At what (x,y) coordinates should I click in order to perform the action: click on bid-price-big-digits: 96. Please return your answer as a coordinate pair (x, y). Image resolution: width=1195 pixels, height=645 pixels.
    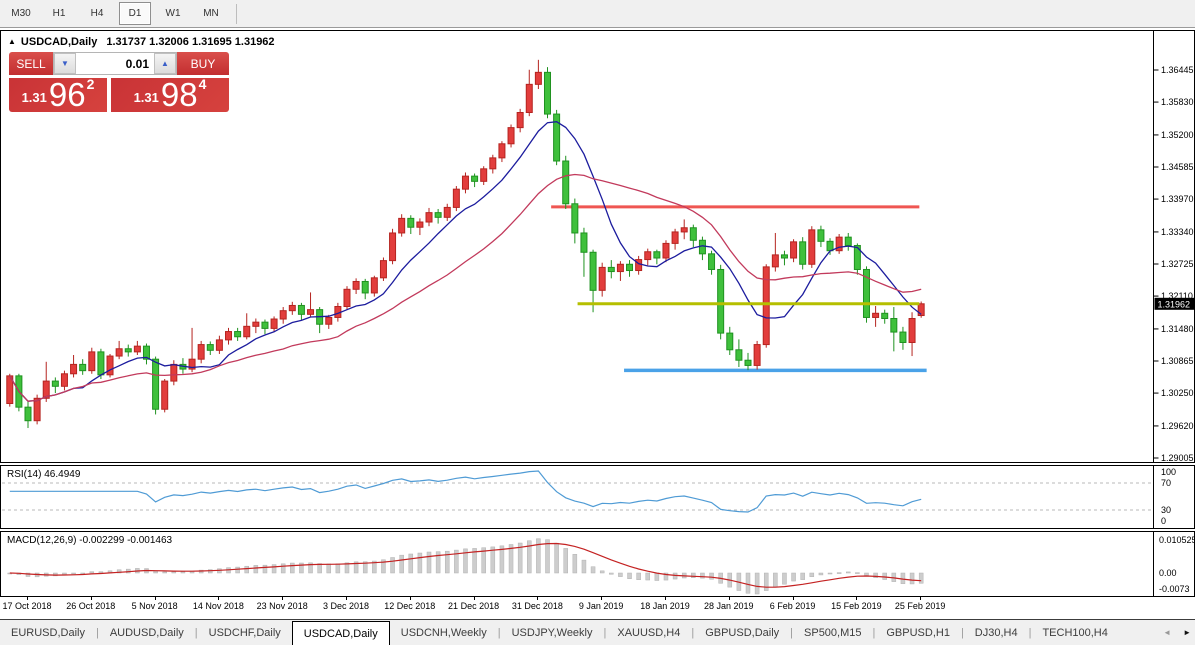
    Looking at the image, I should click on (67, 94).